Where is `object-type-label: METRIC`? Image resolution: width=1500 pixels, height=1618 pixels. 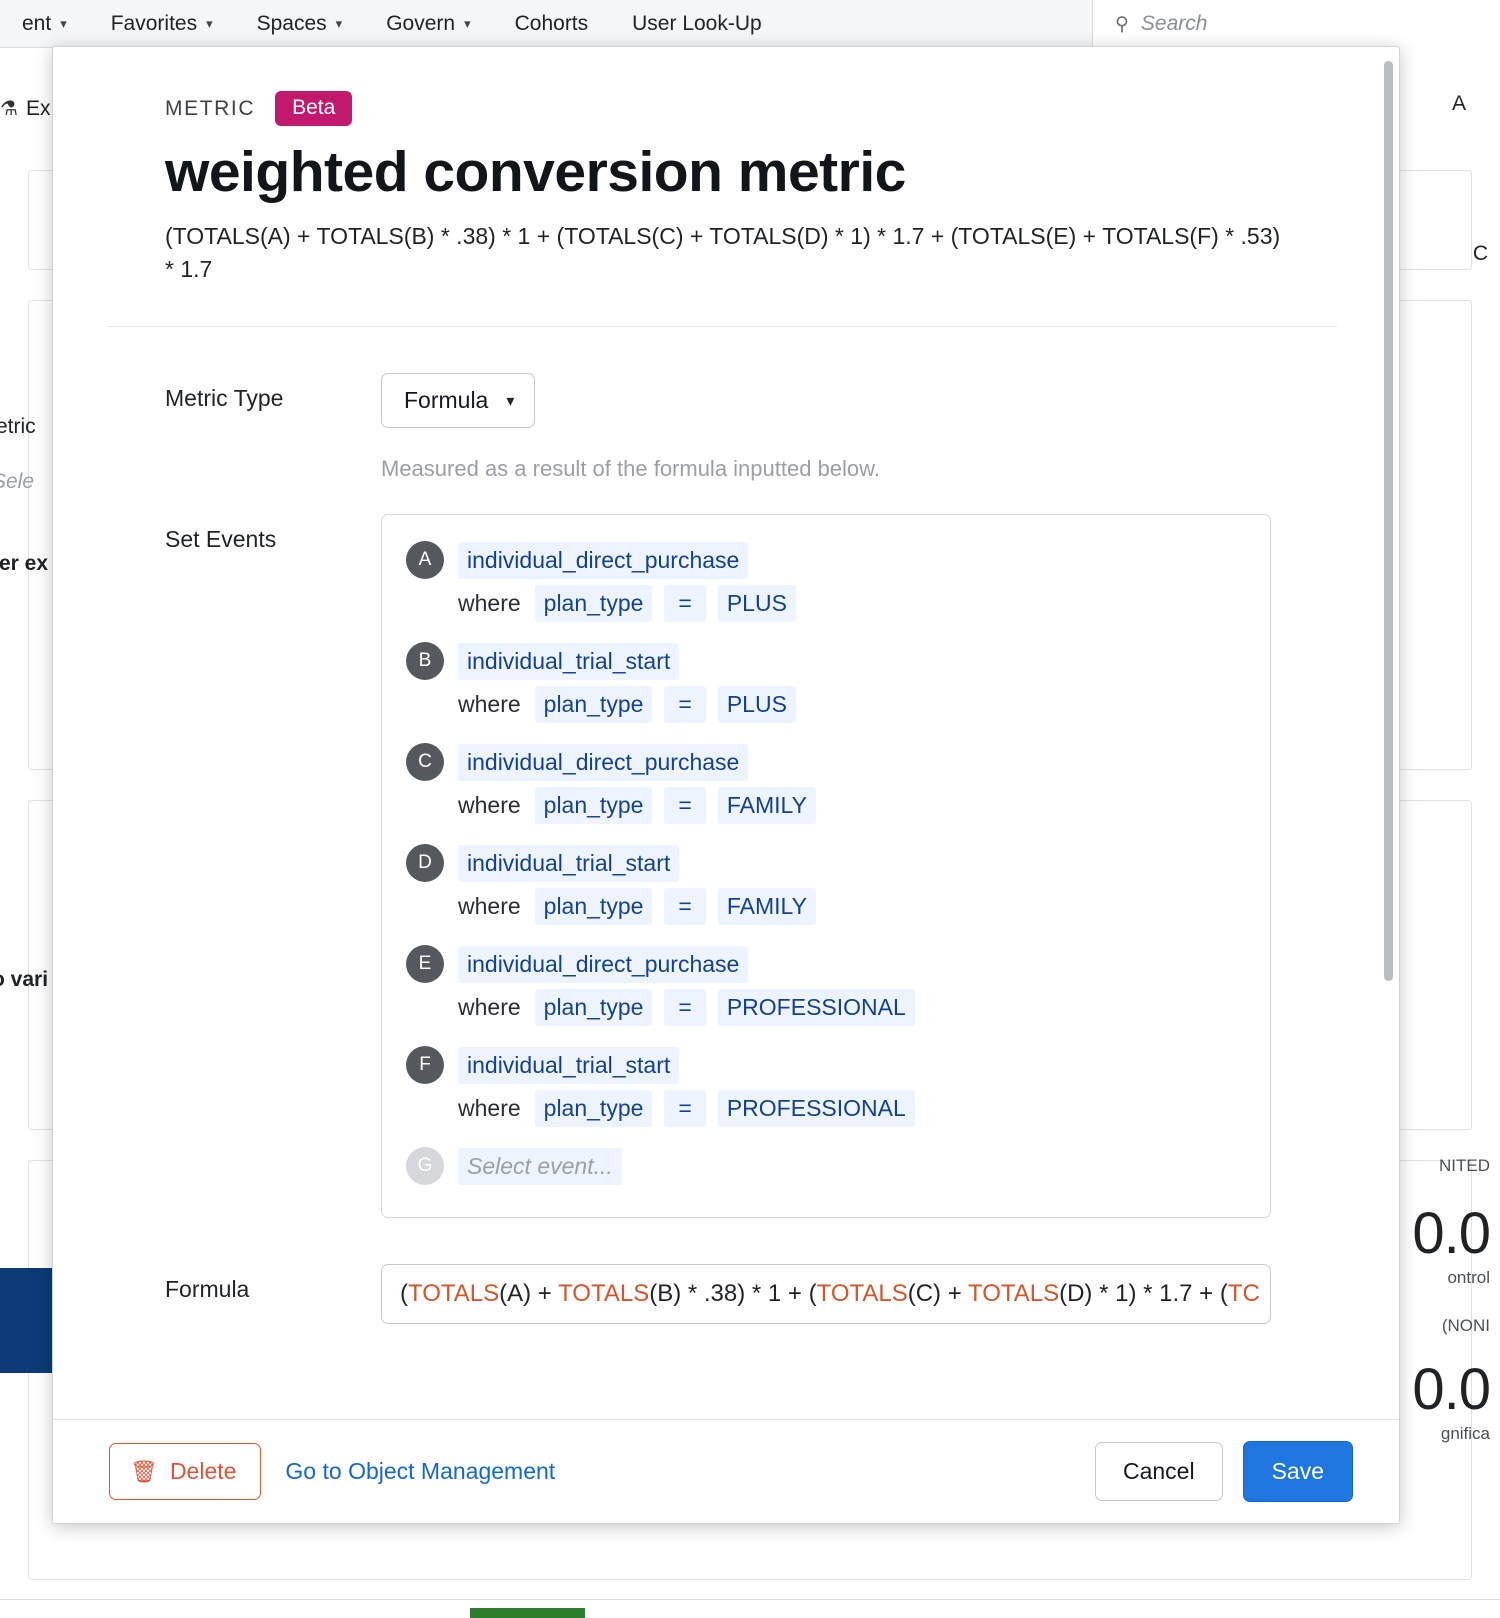 object-type-label: METRIC is located at coordinates (210, 108).